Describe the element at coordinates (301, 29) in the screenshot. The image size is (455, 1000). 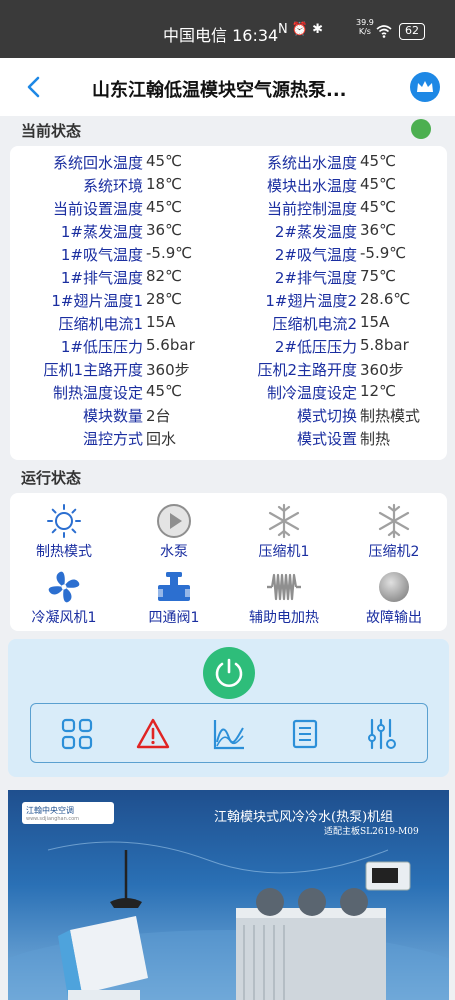
I see `status-icons: N ⏰ ✱` at that location.